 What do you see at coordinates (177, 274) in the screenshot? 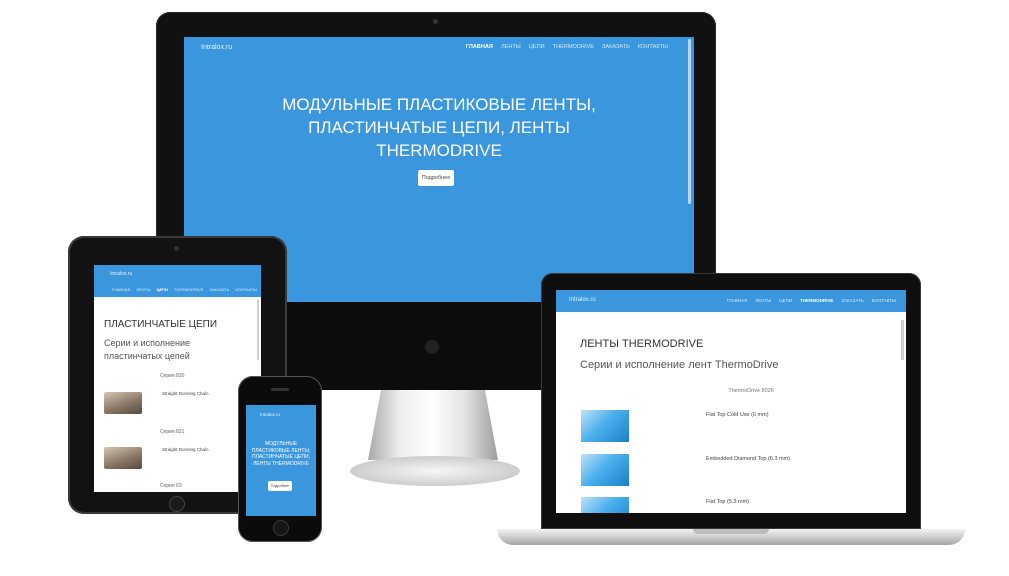
I see `tablet-header: Intralox.ru` at bounding box center [177, 274].